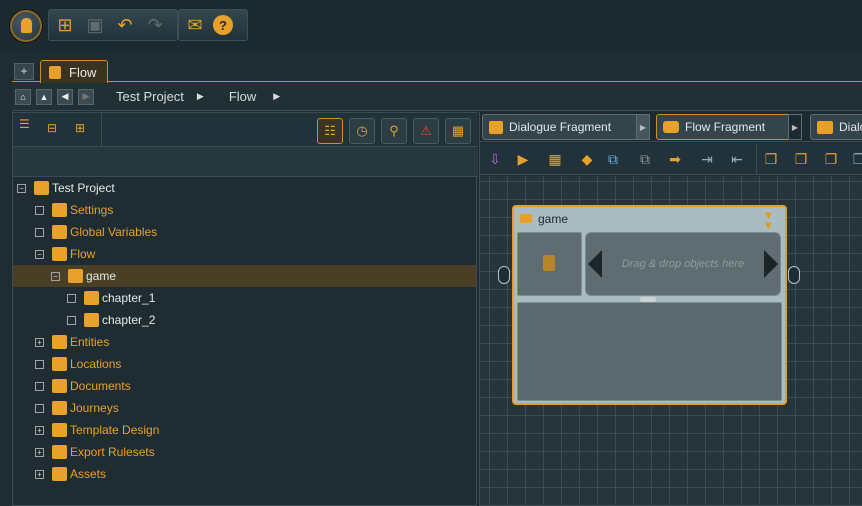  Describe the element at coordinates (94, 408) in the screenshot. I see `tree-item-label: Journeys` at that location.